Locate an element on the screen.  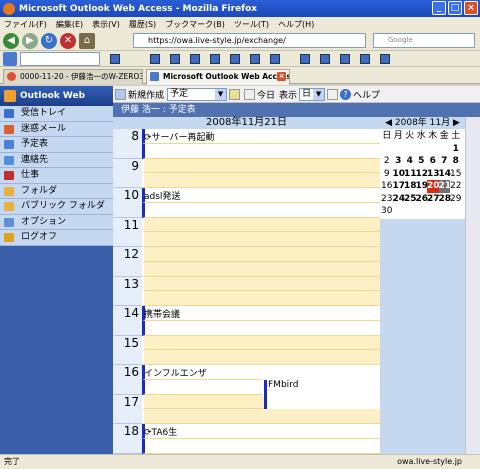
url-bar: https://owa.live-style.jp/exchange/ is located at coordinates (249, 40).